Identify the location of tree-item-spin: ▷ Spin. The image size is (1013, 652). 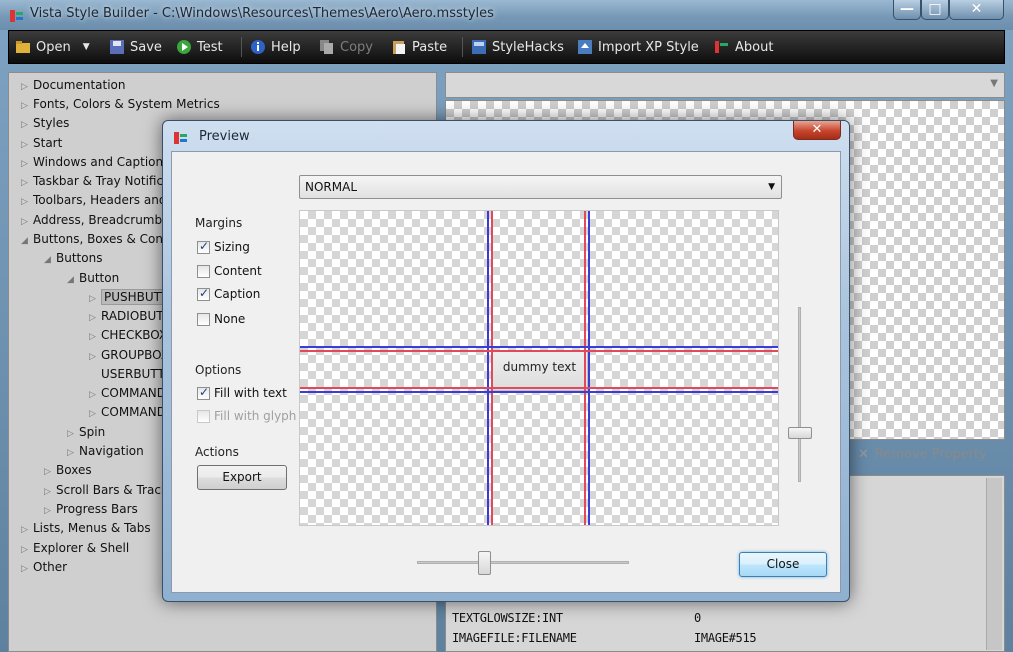
(86, 432).